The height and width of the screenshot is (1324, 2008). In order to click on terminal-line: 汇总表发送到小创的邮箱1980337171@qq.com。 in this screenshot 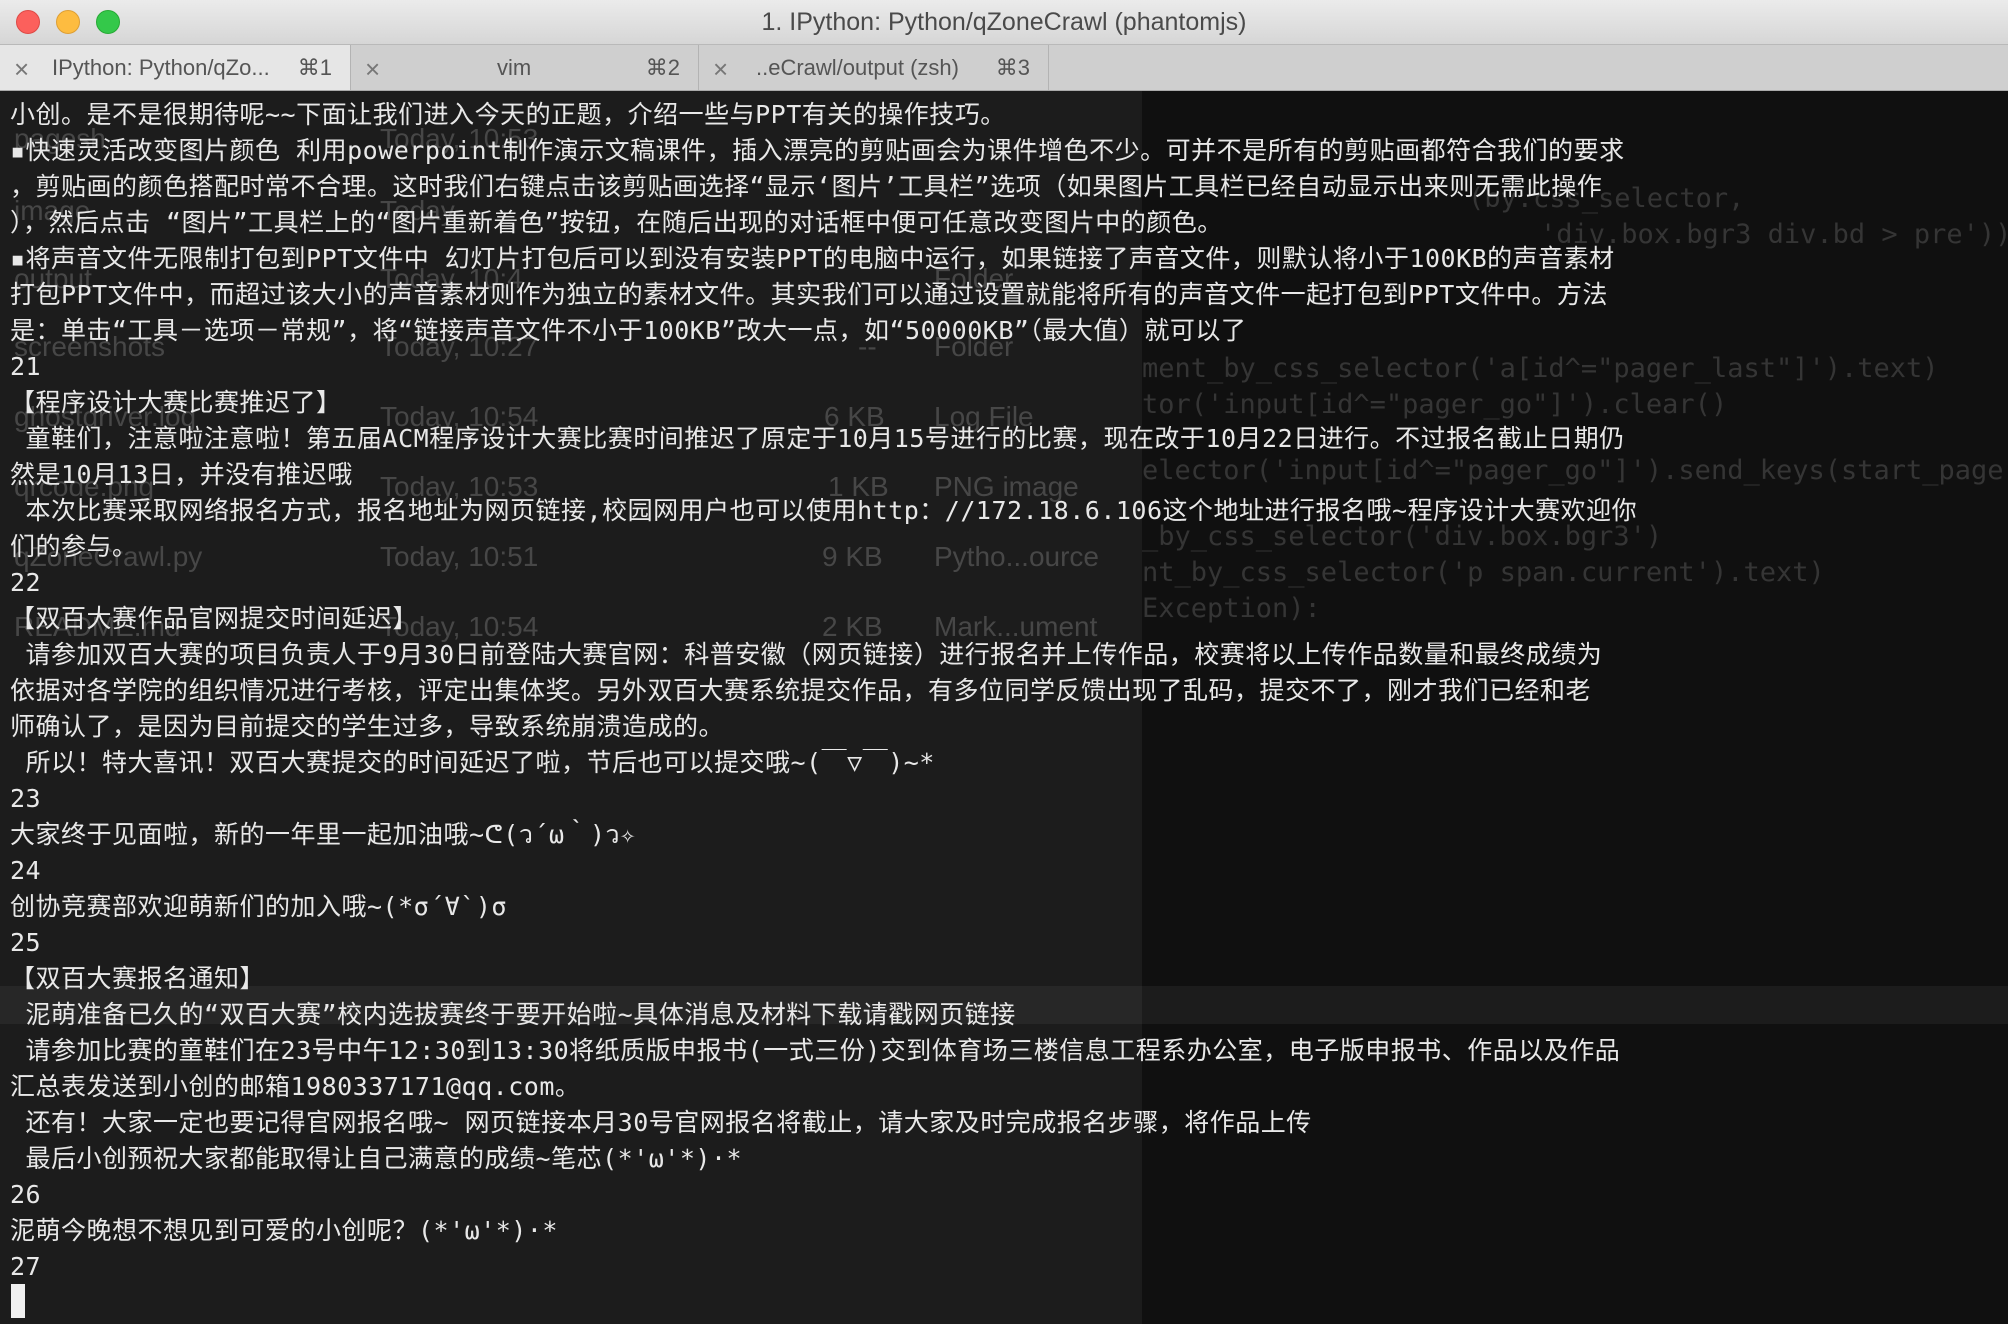, I will do `click(295, 1086)`.